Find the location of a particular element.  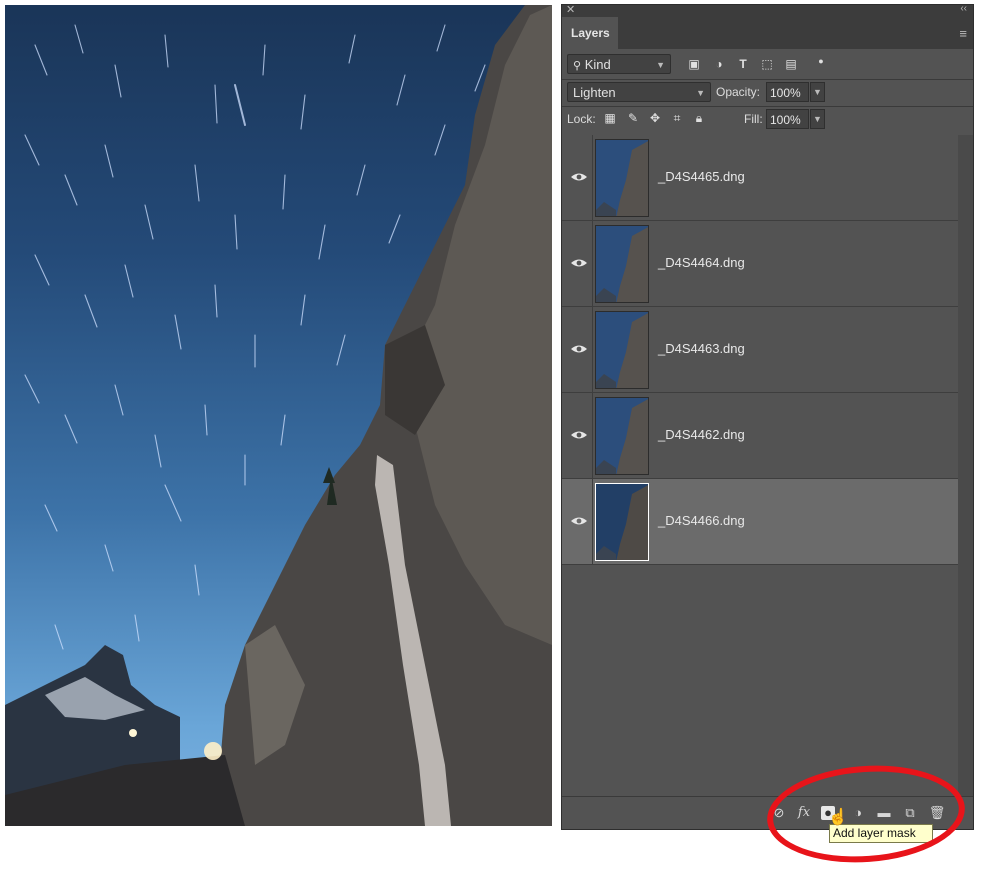

collapse-panel-icon: ‹‹ is located at coordinates (963, 8).